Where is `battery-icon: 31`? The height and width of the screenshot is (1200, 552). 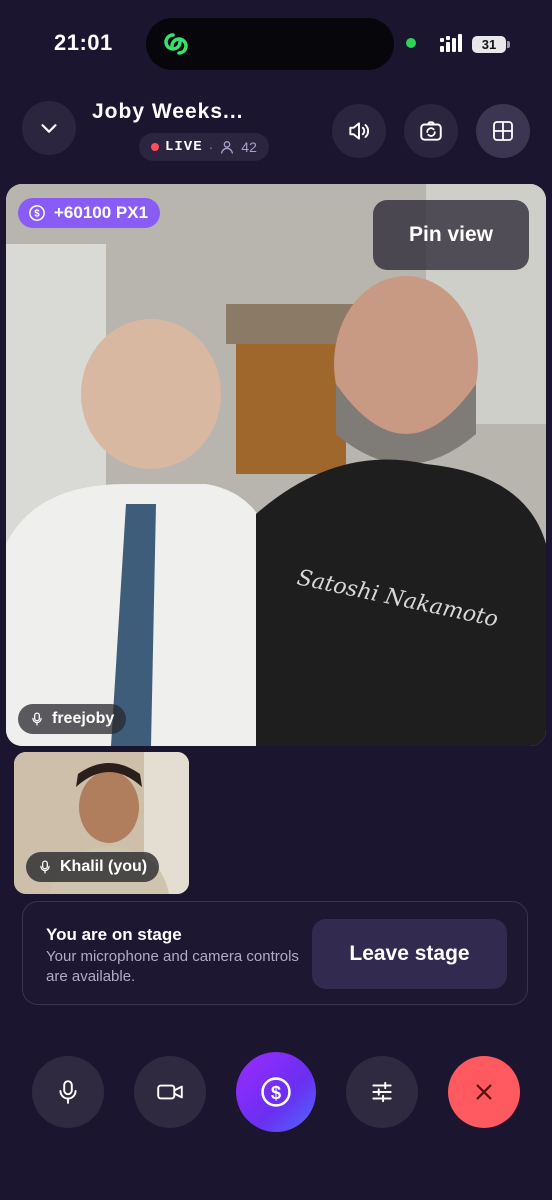
battery-icon: 31 is located at coordinates (489, 44).